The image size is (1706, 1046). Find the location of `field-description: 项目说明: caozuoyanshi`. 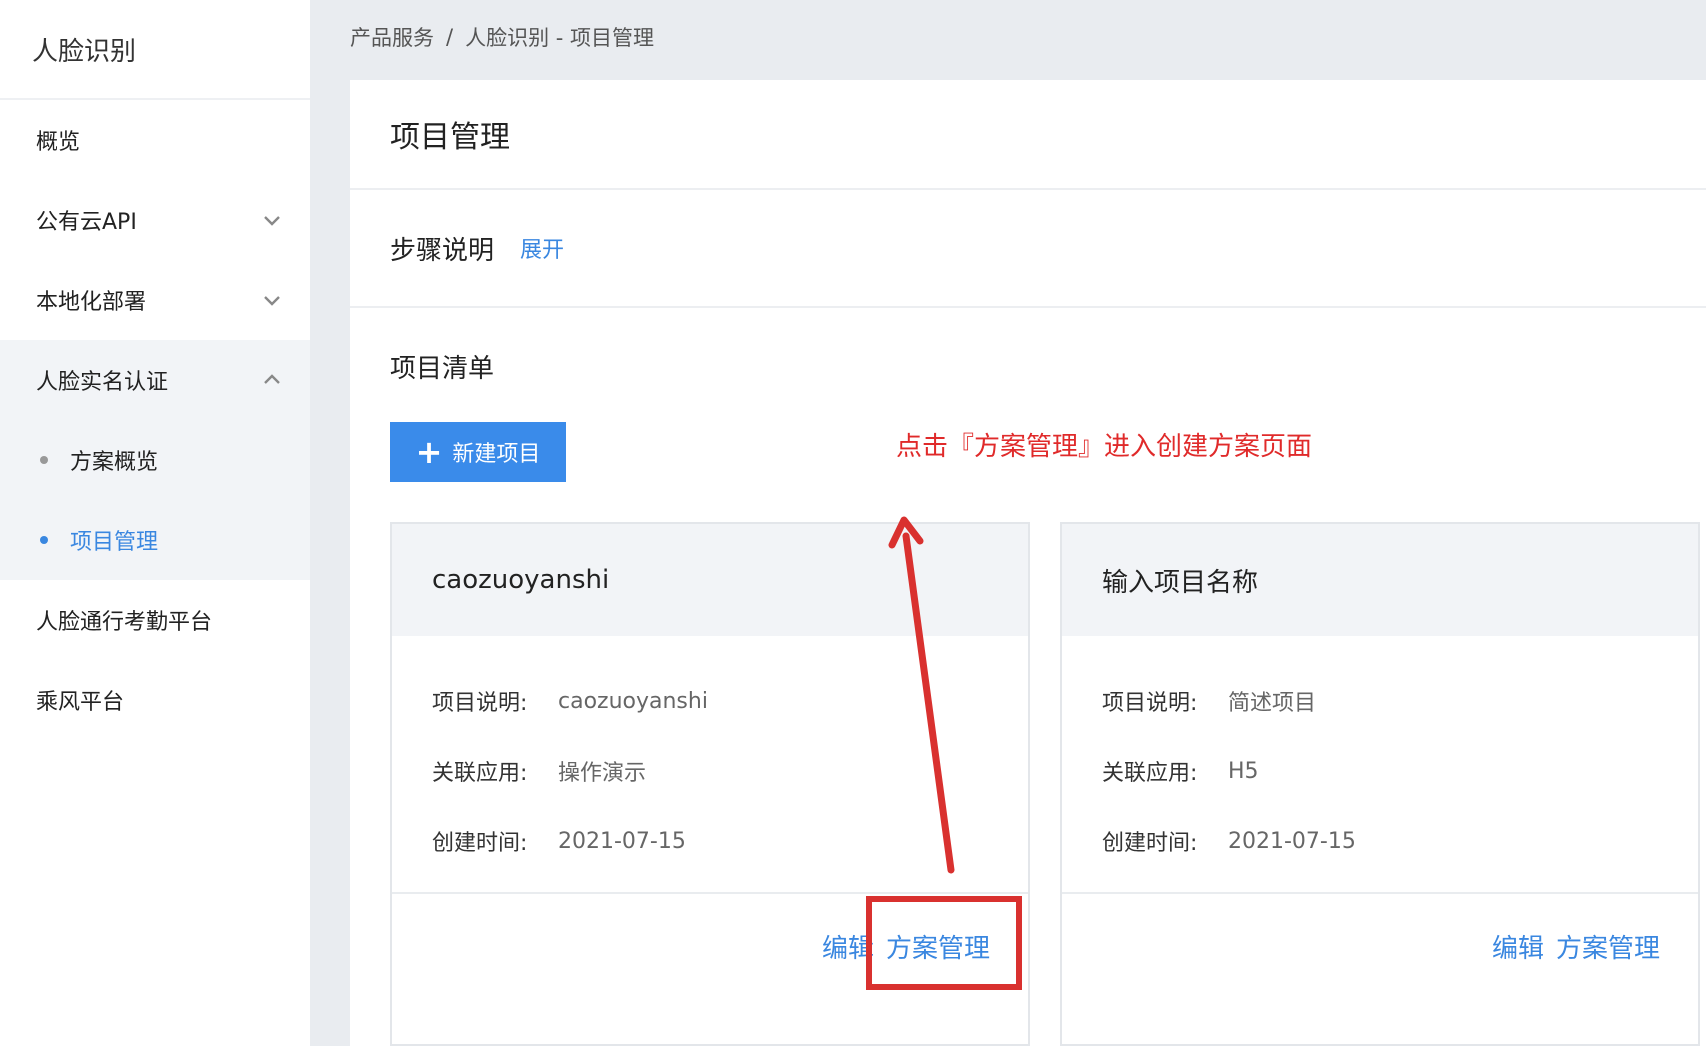

field-description: 项目说明: caozuoyanshi is located at coordinates (710, 701).